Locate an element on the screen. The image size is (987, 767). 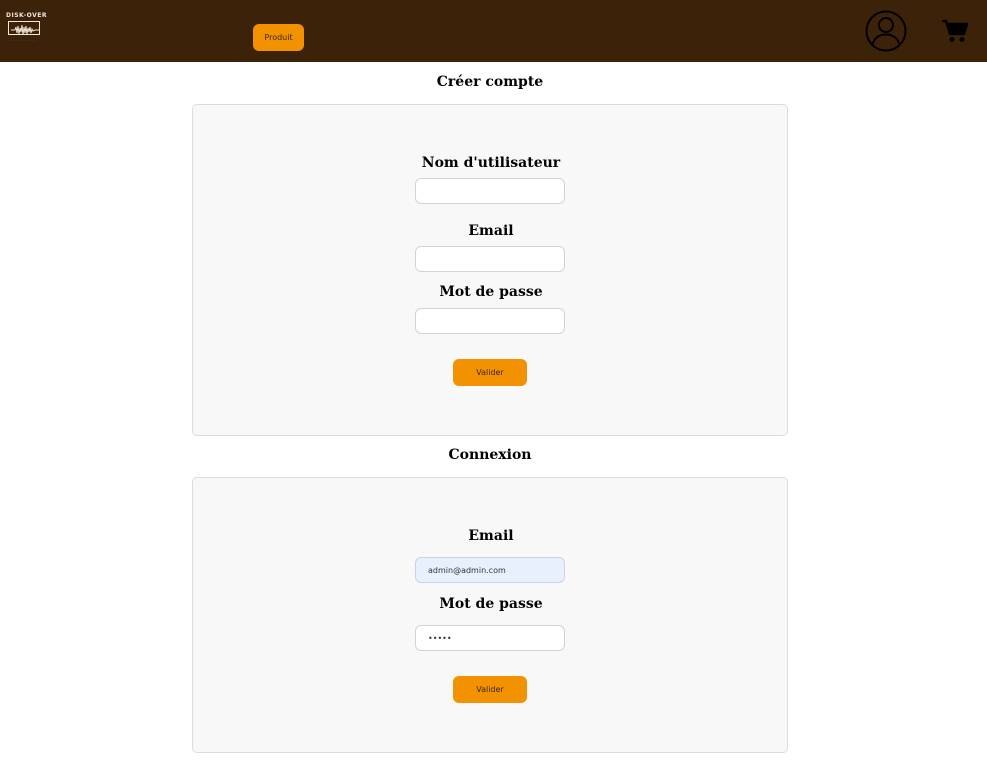
logo-waveform-icon is located at coordinates (24, 28).